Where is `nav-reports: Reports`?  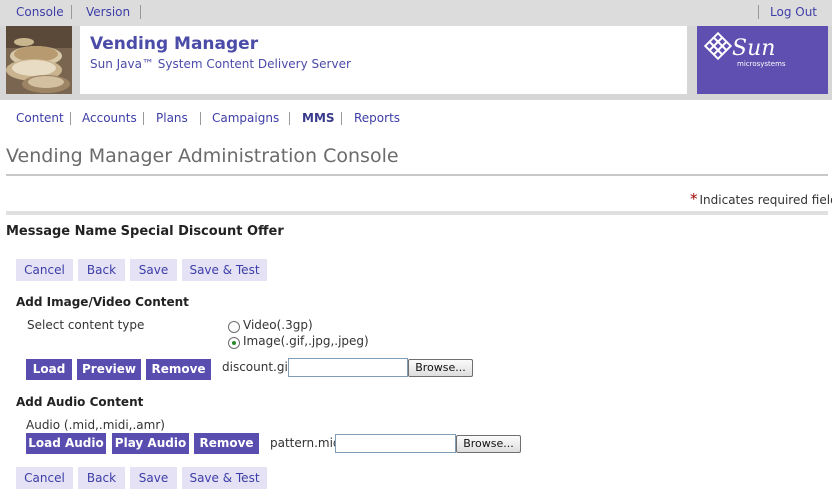
nav-reports: Reports is located at coordinates (377, 118).